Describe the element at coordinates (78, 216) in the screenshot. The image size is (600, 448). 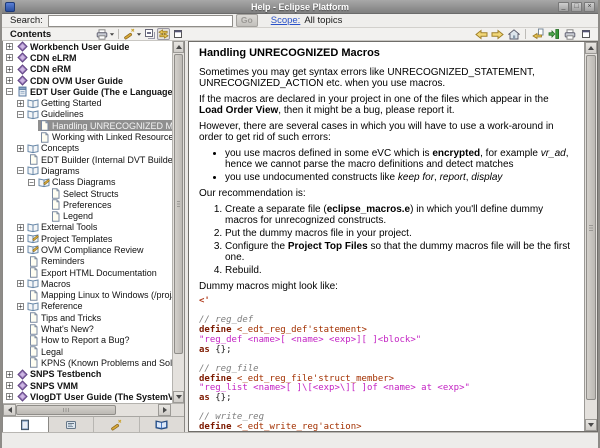
I see `tree-item-label: Legend` at that location.